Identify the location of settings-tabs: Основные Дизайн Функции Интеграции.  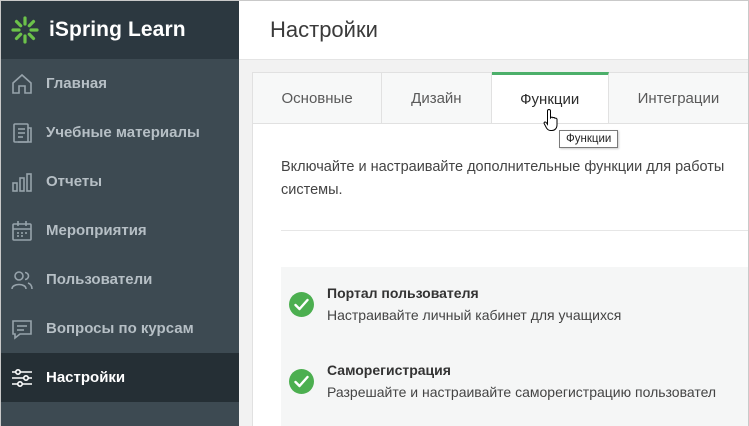
(500, 98).